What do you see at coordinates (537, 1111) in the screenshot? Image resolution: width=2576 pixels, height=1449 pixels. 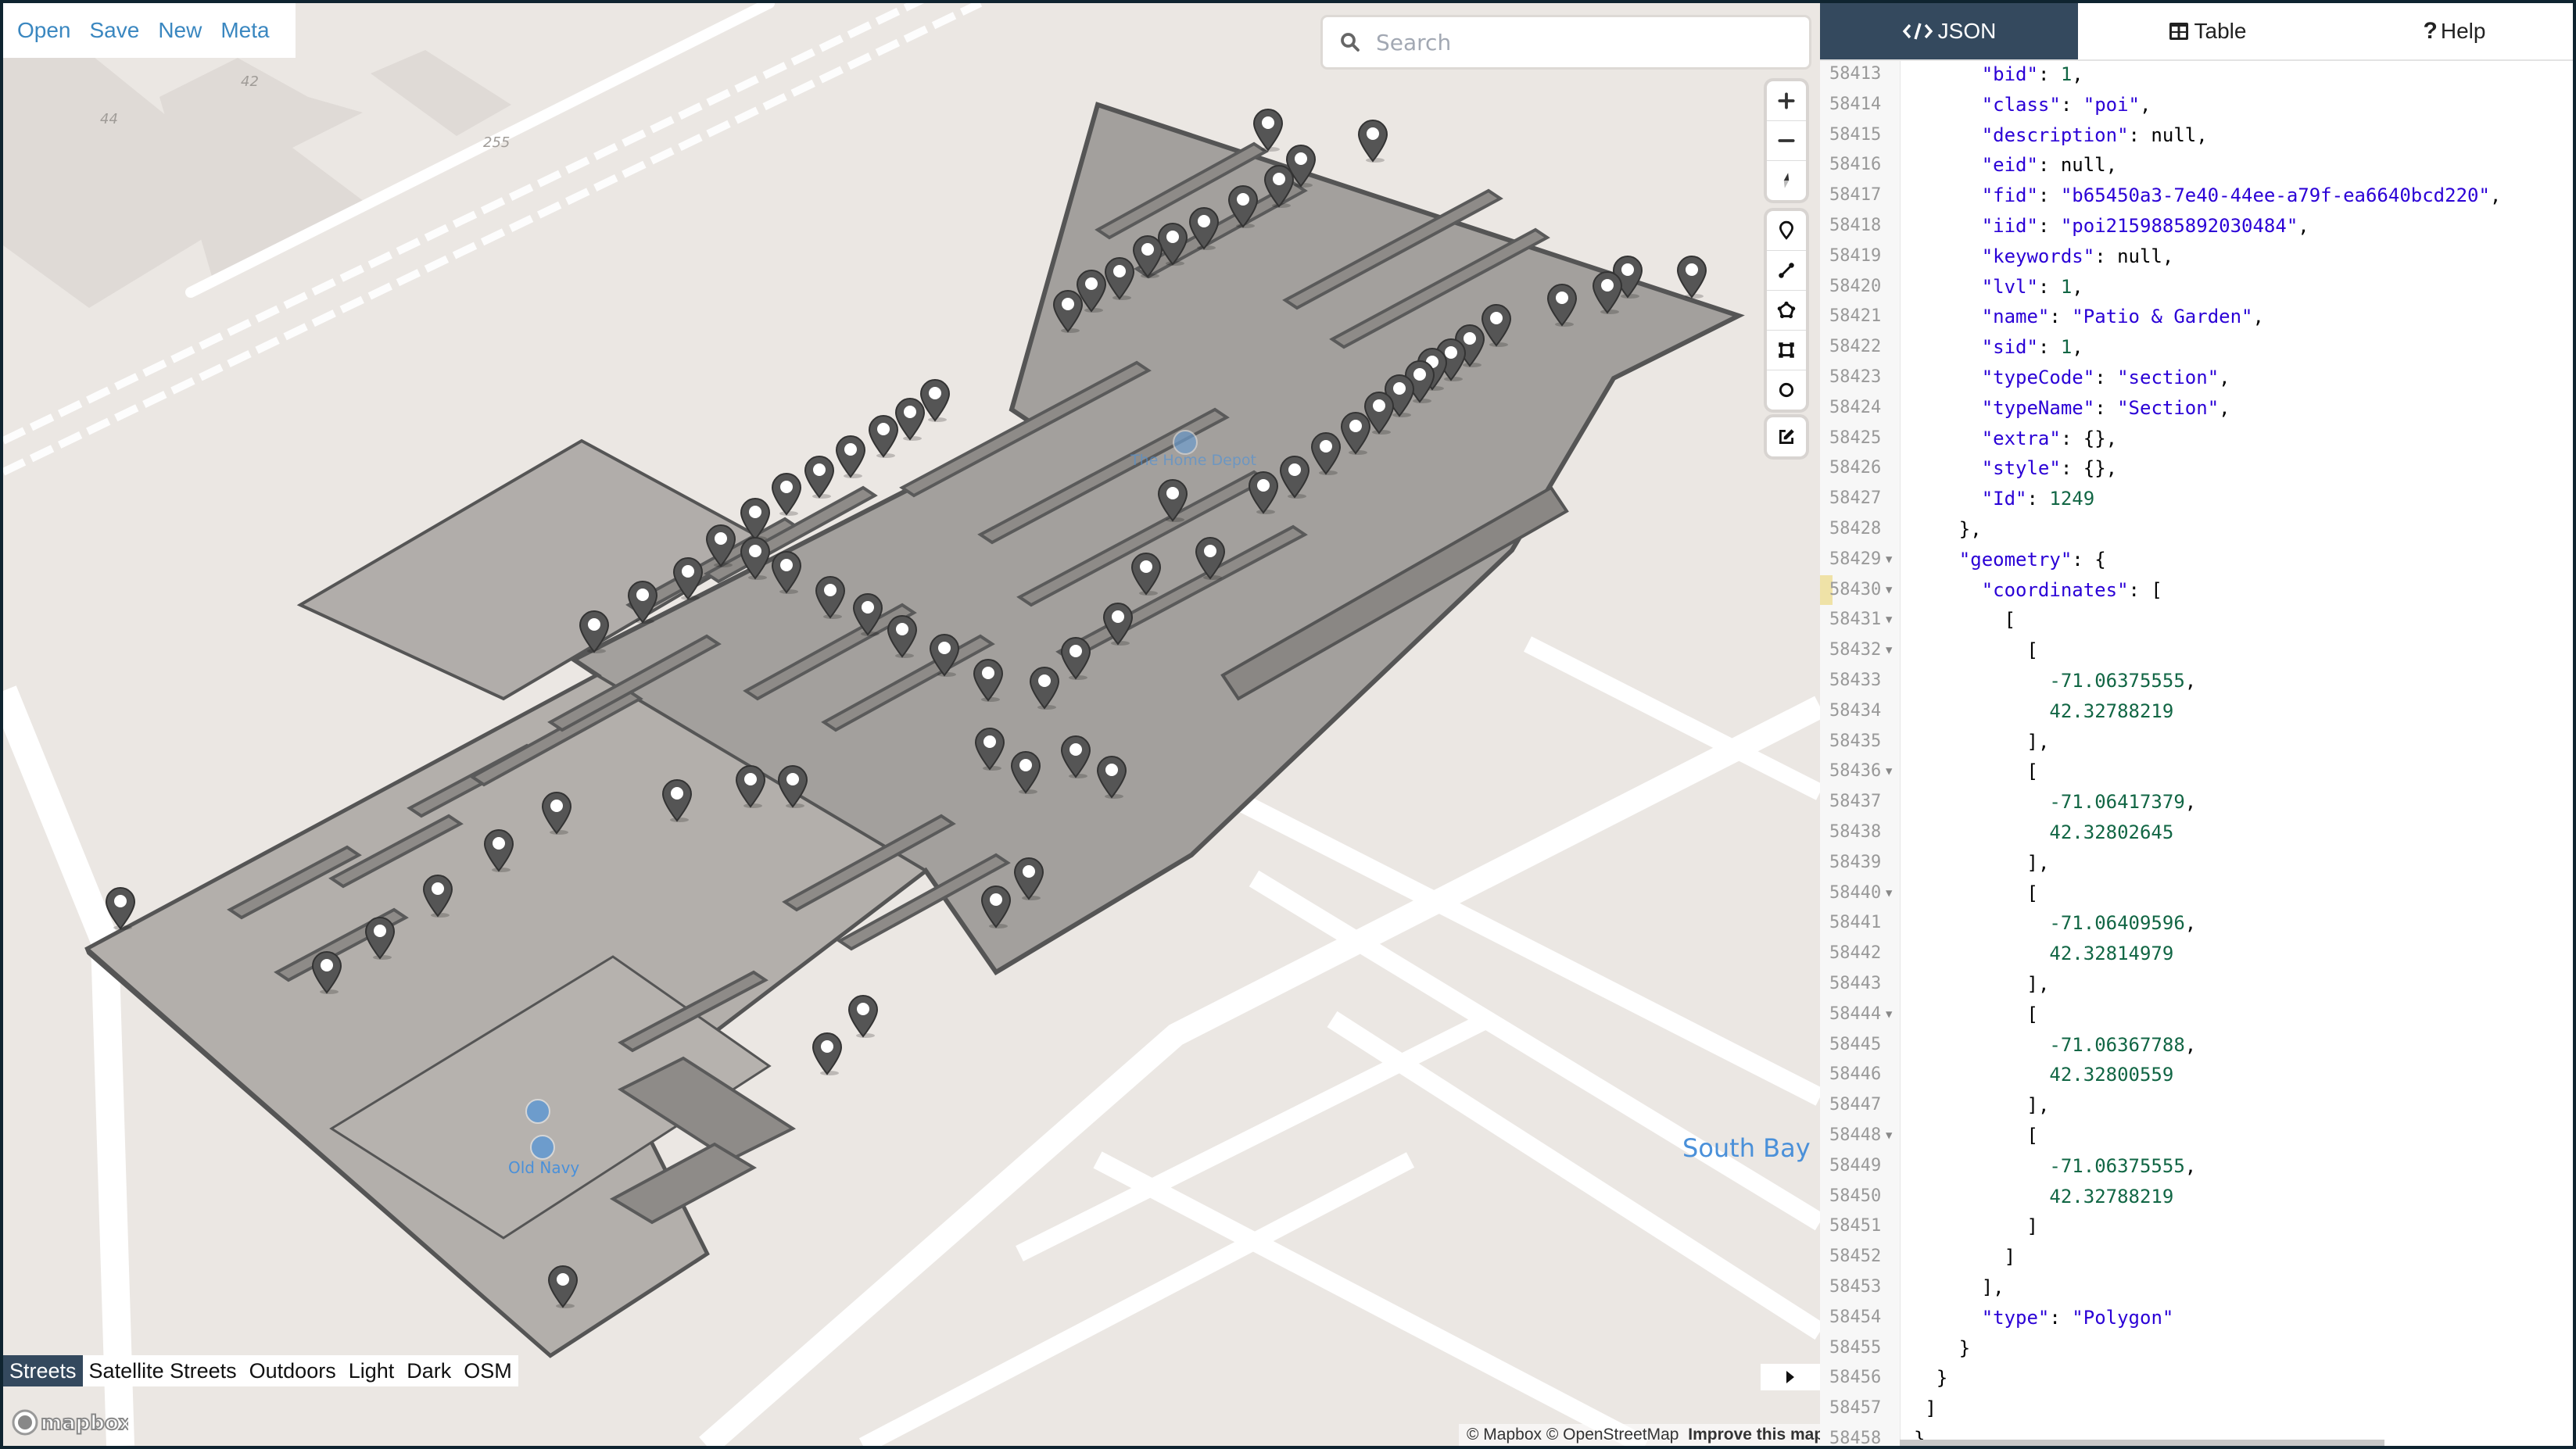 I see `shopping-basket-icon` at bounding box center [537, 1111].